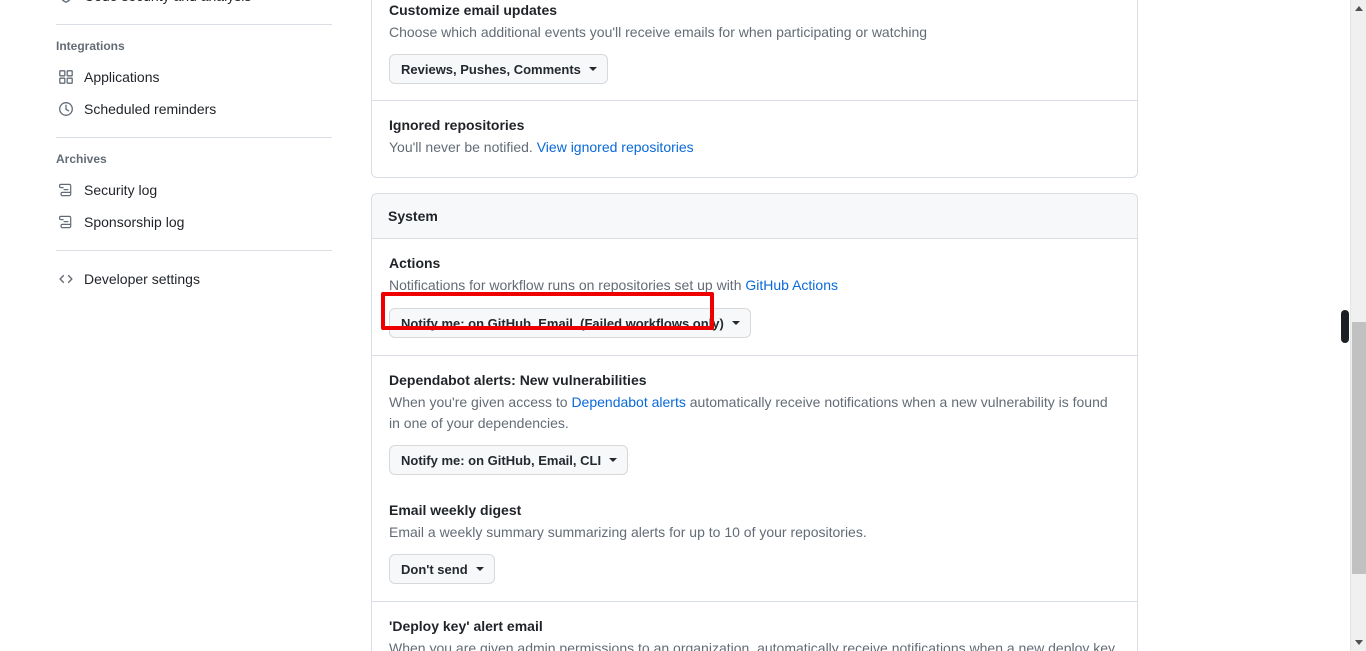 Image resolution: width=1366 pixels, height=651 pixels. I want to click on customize-email-updates-dropdown: Reviews, Pushes, Comments, so click(498, 69).